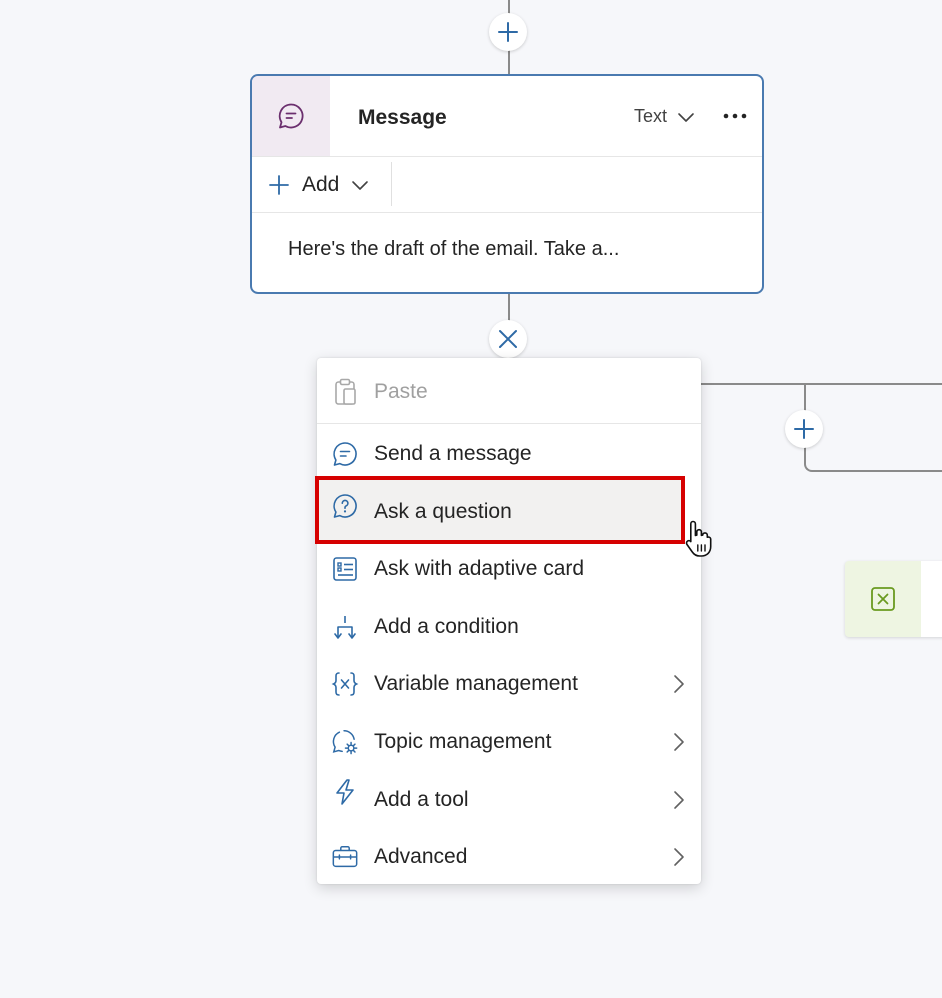 The image size is (942, 998). I want to click on menu-item-variable-management: Variable management, so click(509, 684).